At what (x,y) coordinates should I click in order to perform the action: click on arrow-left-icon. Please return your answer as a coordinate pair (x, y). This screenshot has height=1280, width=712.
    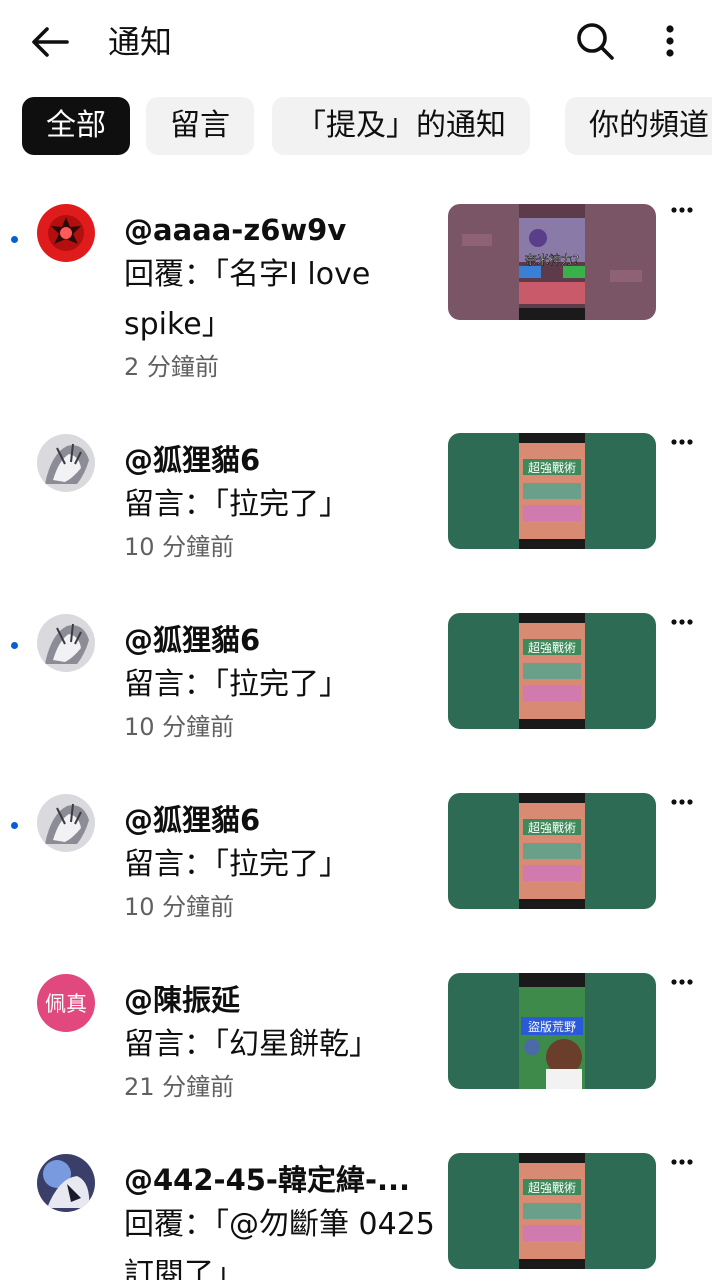
    Looking at the image, I should click on (50, 42).